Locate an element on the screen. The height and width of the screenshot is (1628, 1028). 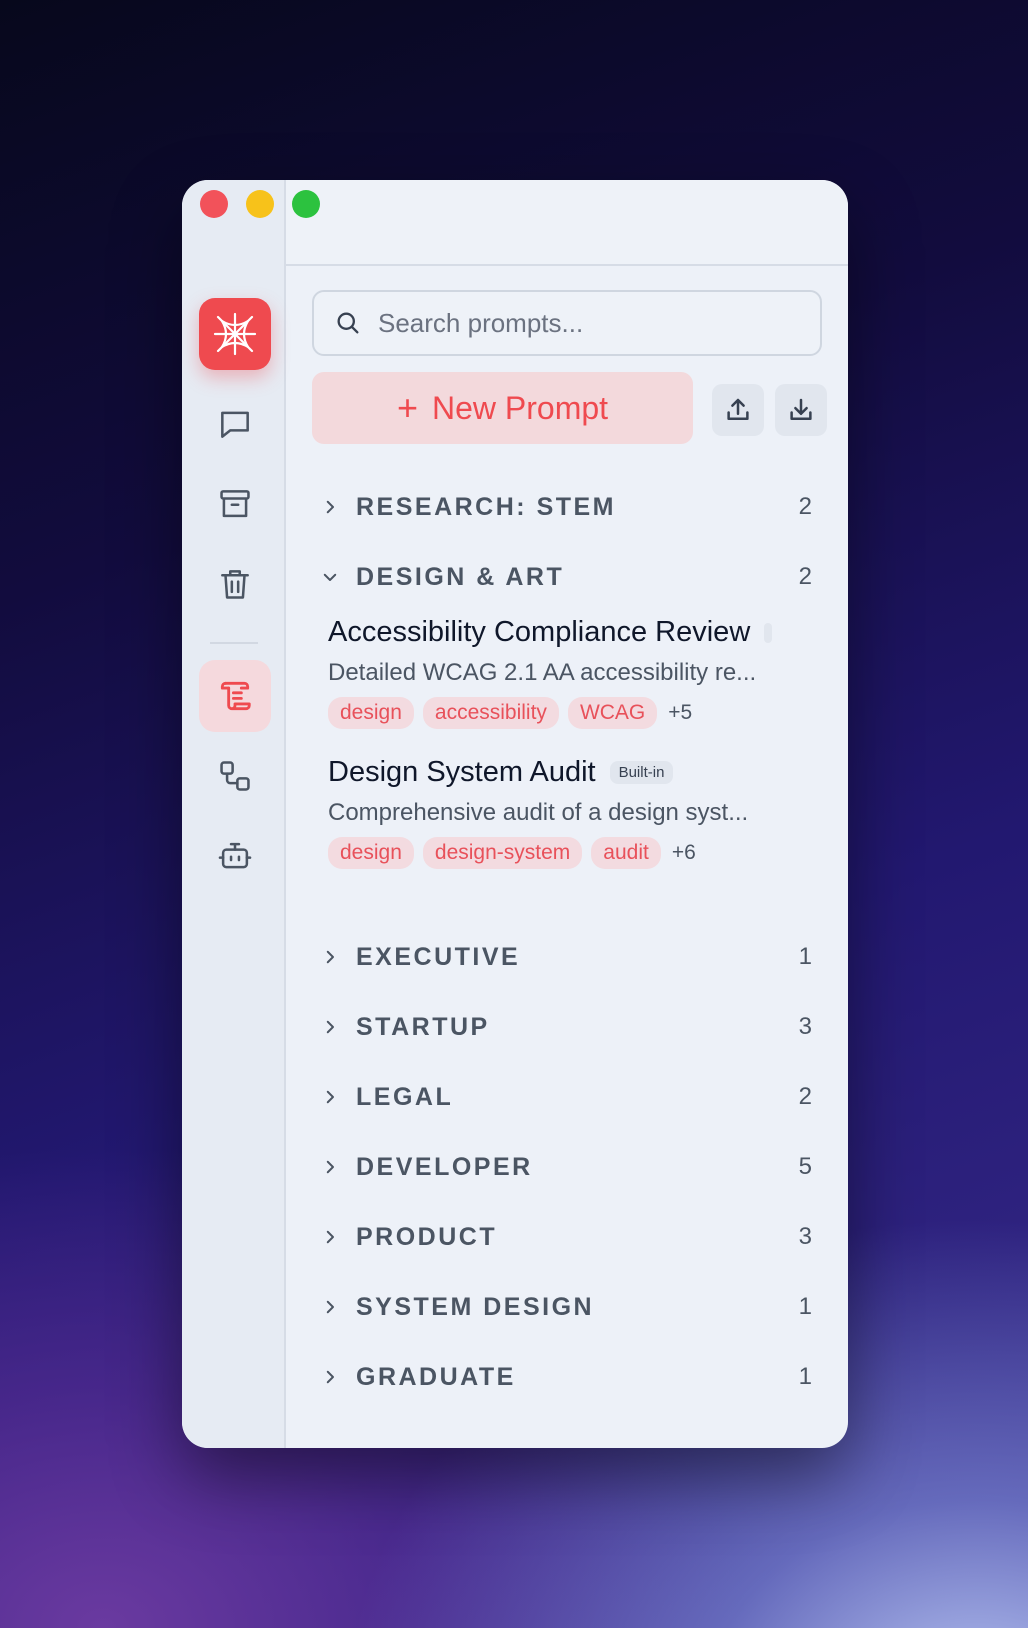
category-name: LEGAL is located at coordinates (405, 1096).